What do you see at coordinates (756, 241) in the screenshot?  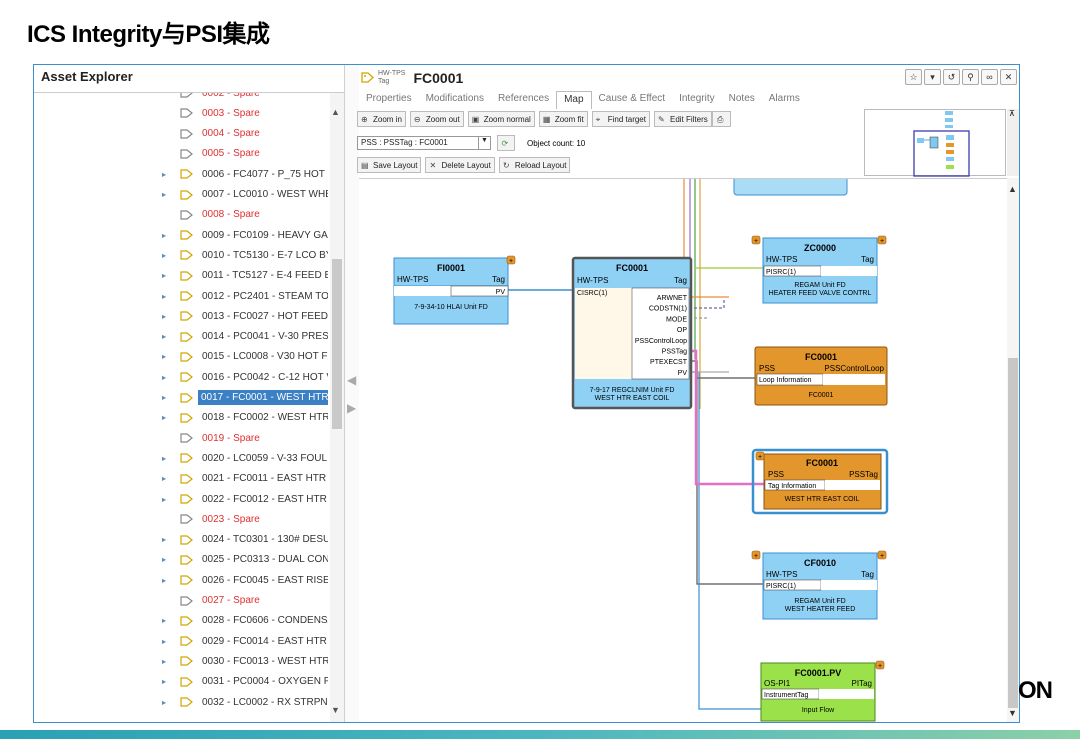 I see `zc0000-expand-left-icon: +` at bounding box center [756, 241].